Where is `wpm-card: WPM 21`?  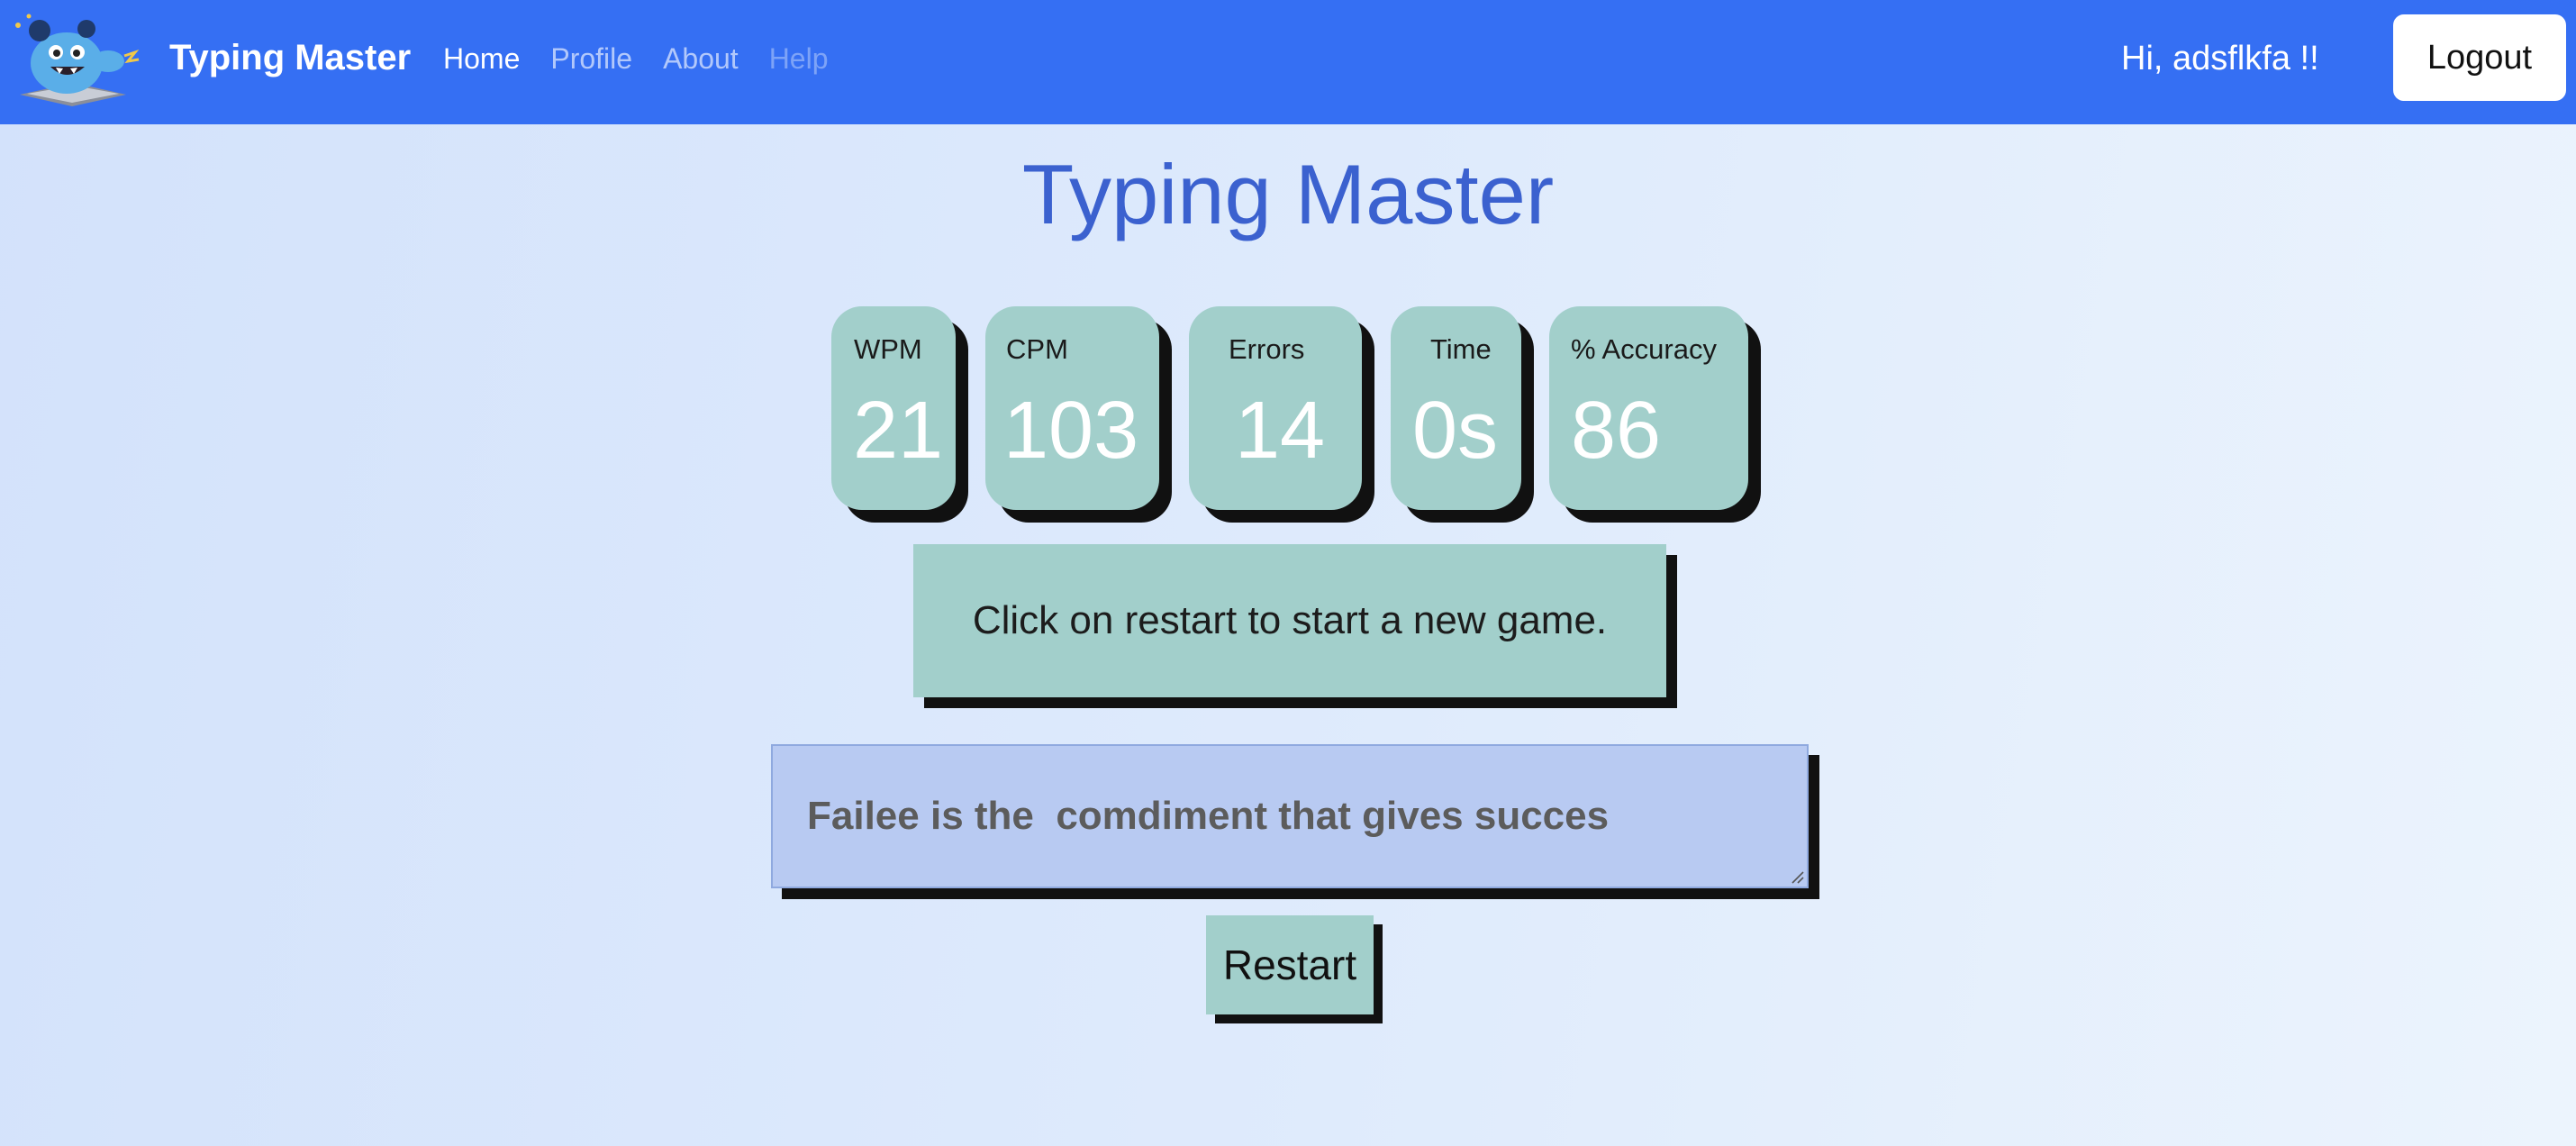
wpm-card: WPM 21 is located at coordinates (893, 408).